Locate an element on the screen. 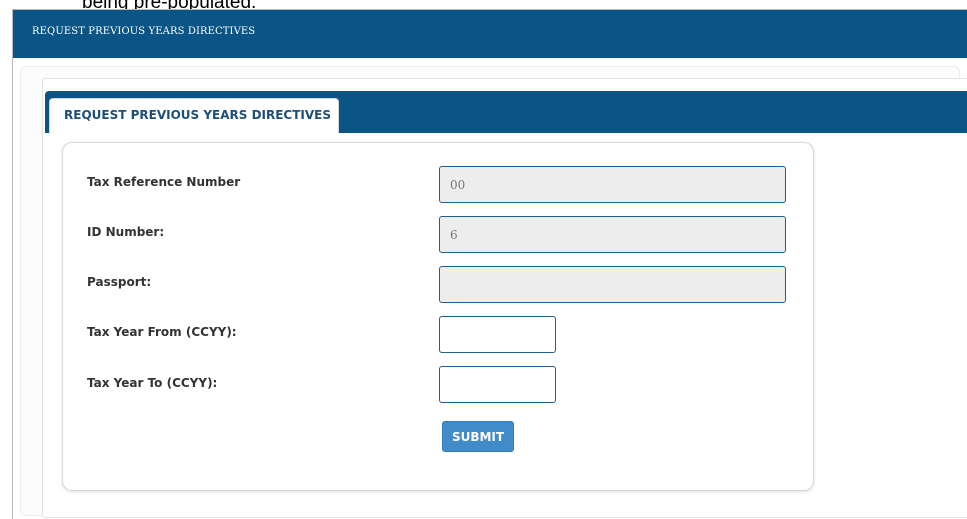 Image resolution: width=967 pixels, height=519 pixels. id-number-field is located at coordinates (612, 234).